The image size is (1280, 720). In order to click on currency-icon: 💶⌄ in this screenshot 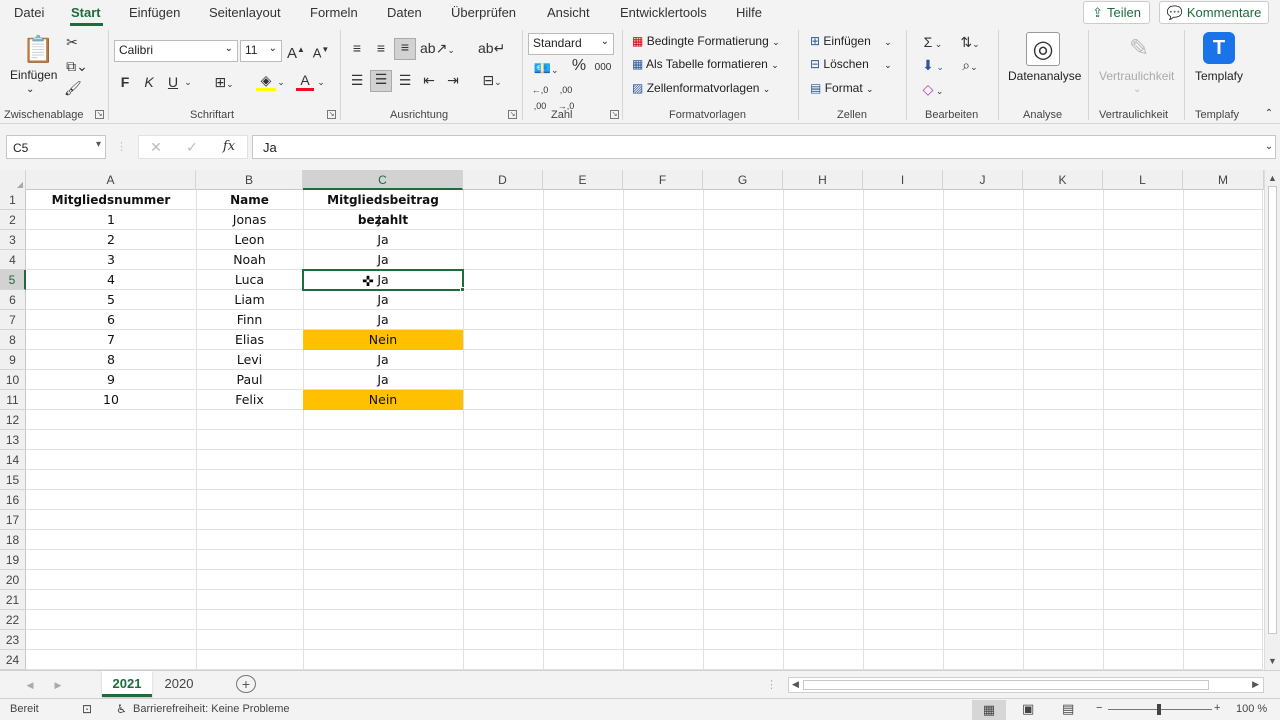, I will do `click(546, 69)`.